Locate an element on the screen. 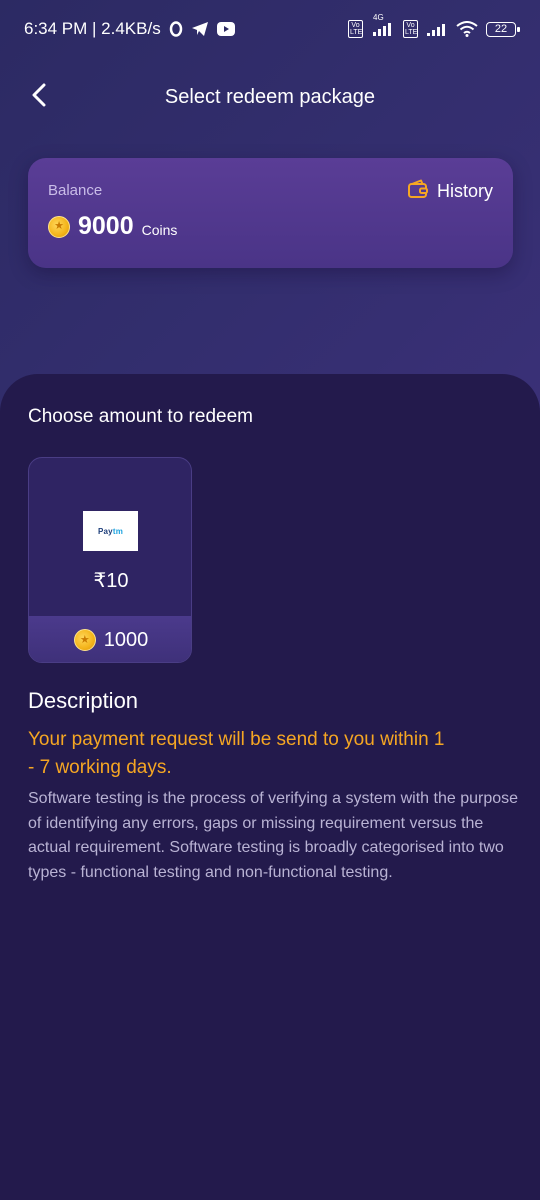 This screenshot has height=1200, width=540. battery-icon: 22 is located at coordinates (503, 29).